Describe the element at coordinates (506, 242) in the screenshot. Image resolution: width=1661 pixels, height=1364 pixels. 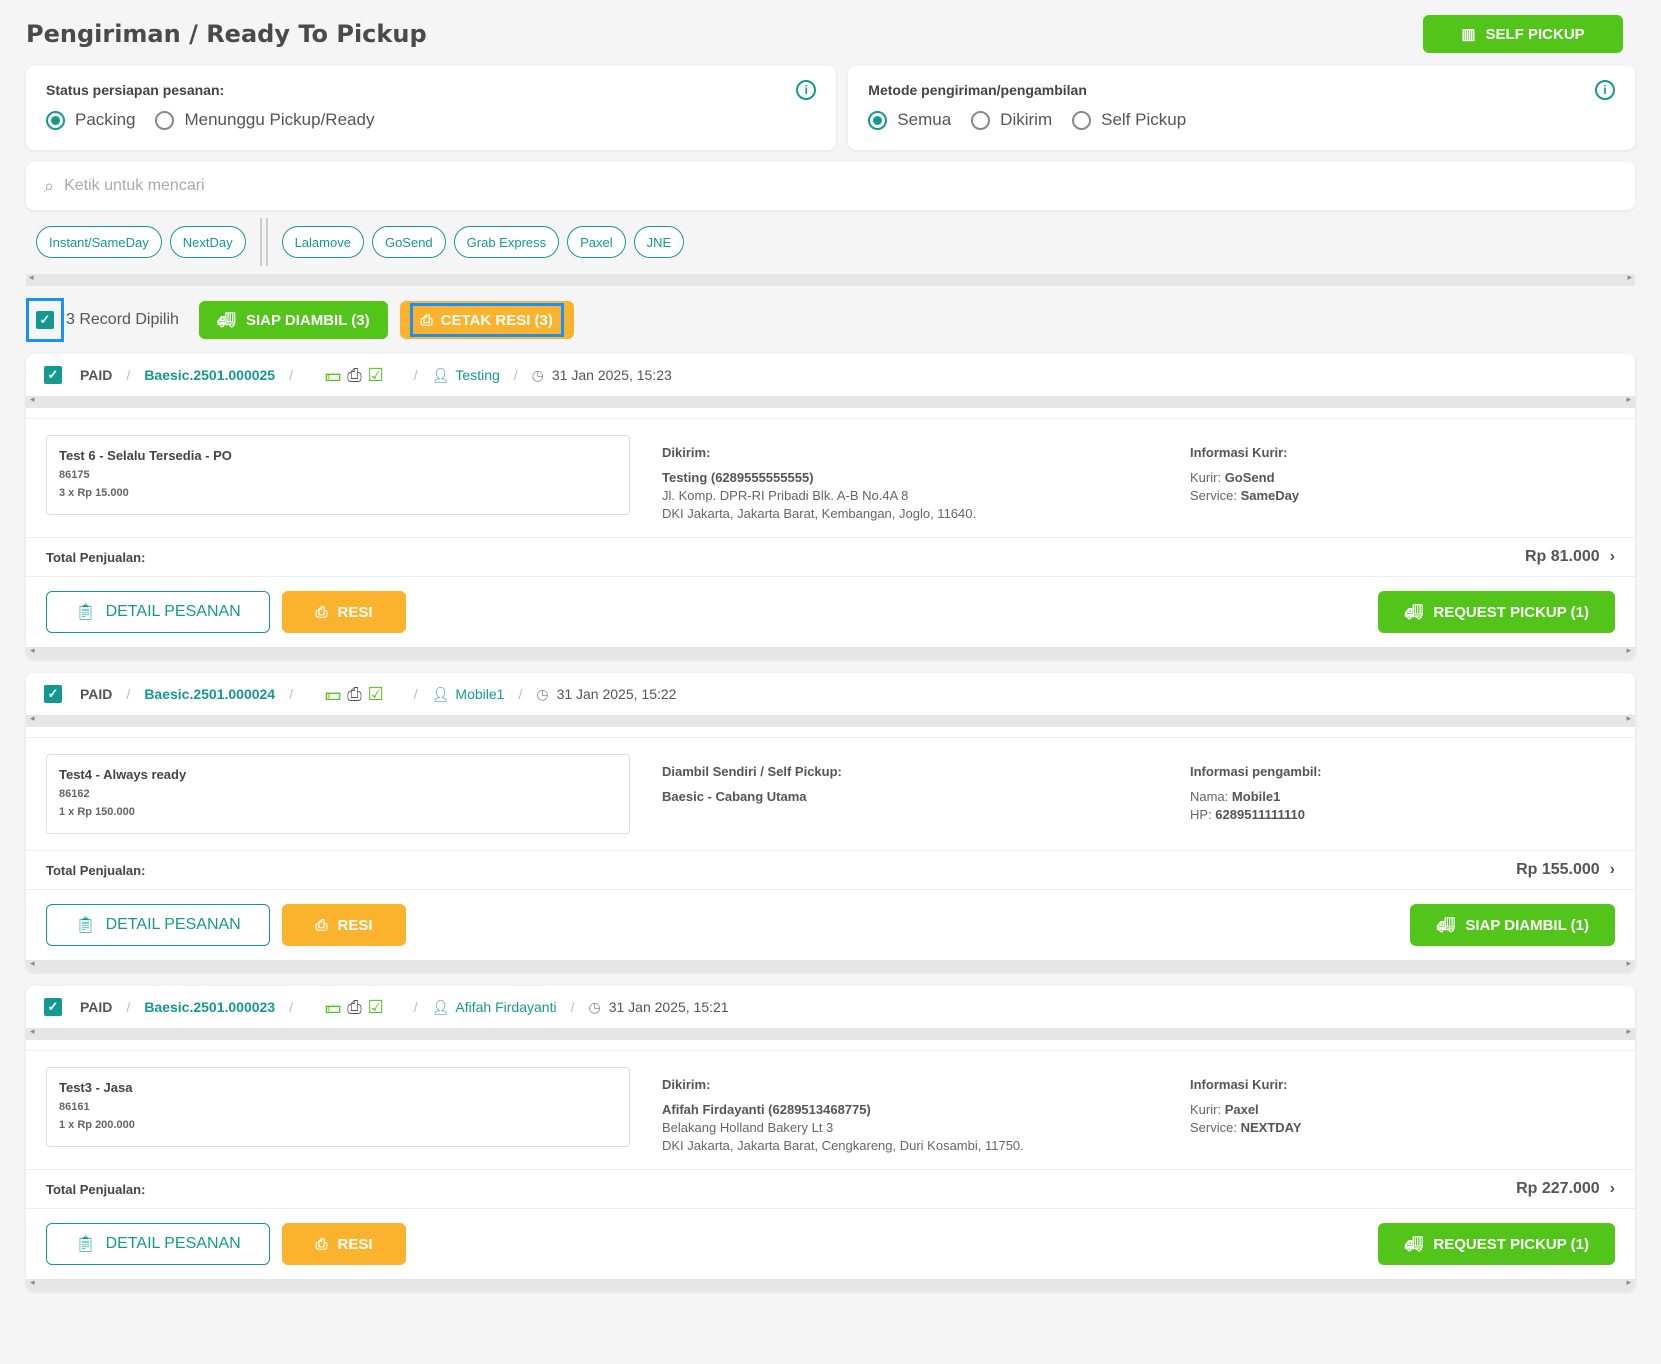
I see `chip-grab-express: Grab Express` at that location.